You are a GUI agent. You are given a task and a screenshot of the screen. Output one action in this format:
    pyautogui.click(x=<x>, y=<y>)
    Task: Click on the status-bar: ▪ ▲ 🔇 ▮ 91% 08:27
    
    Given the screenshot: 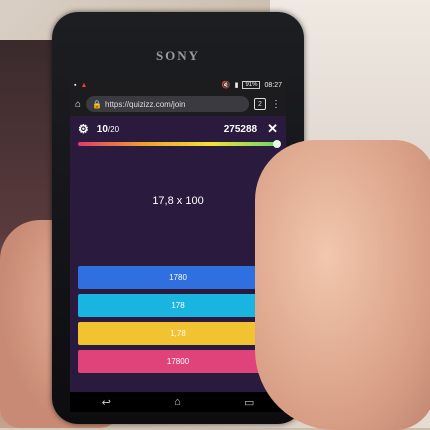 What is the action you would take?
    pyautogui.click(x=178, y=85)
    